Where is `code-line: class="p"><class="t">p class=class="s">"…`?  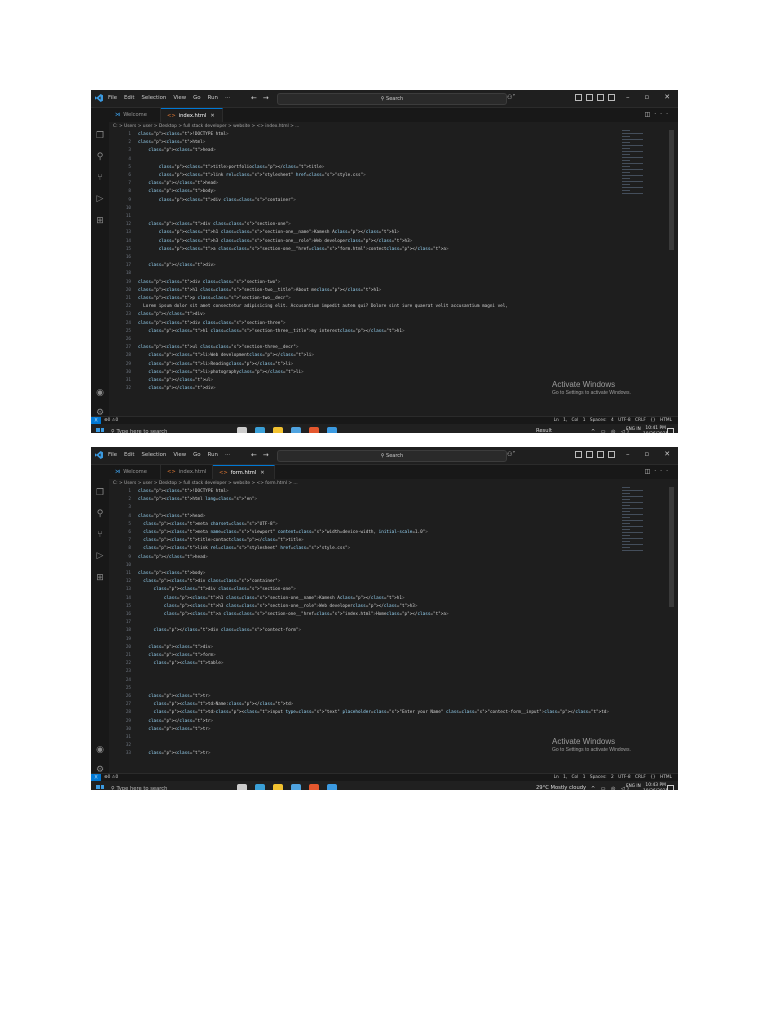 code-line: class="p"><class="t">p class=class="s">"… is located at coordinates (214, 298).